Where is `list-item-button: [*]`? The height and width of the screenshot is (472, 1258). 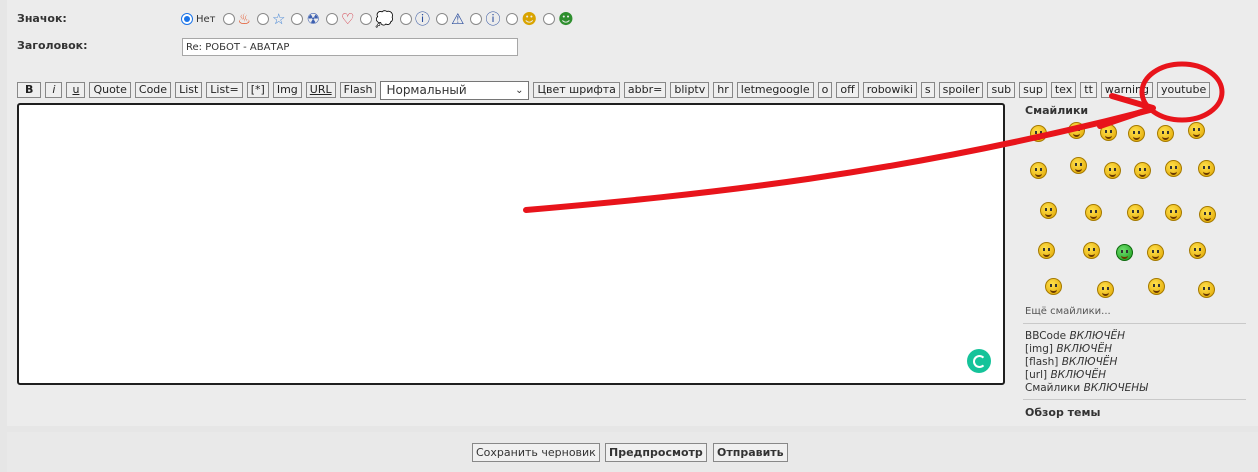 list-item-button: [*] is located at coordinates (257, 90).